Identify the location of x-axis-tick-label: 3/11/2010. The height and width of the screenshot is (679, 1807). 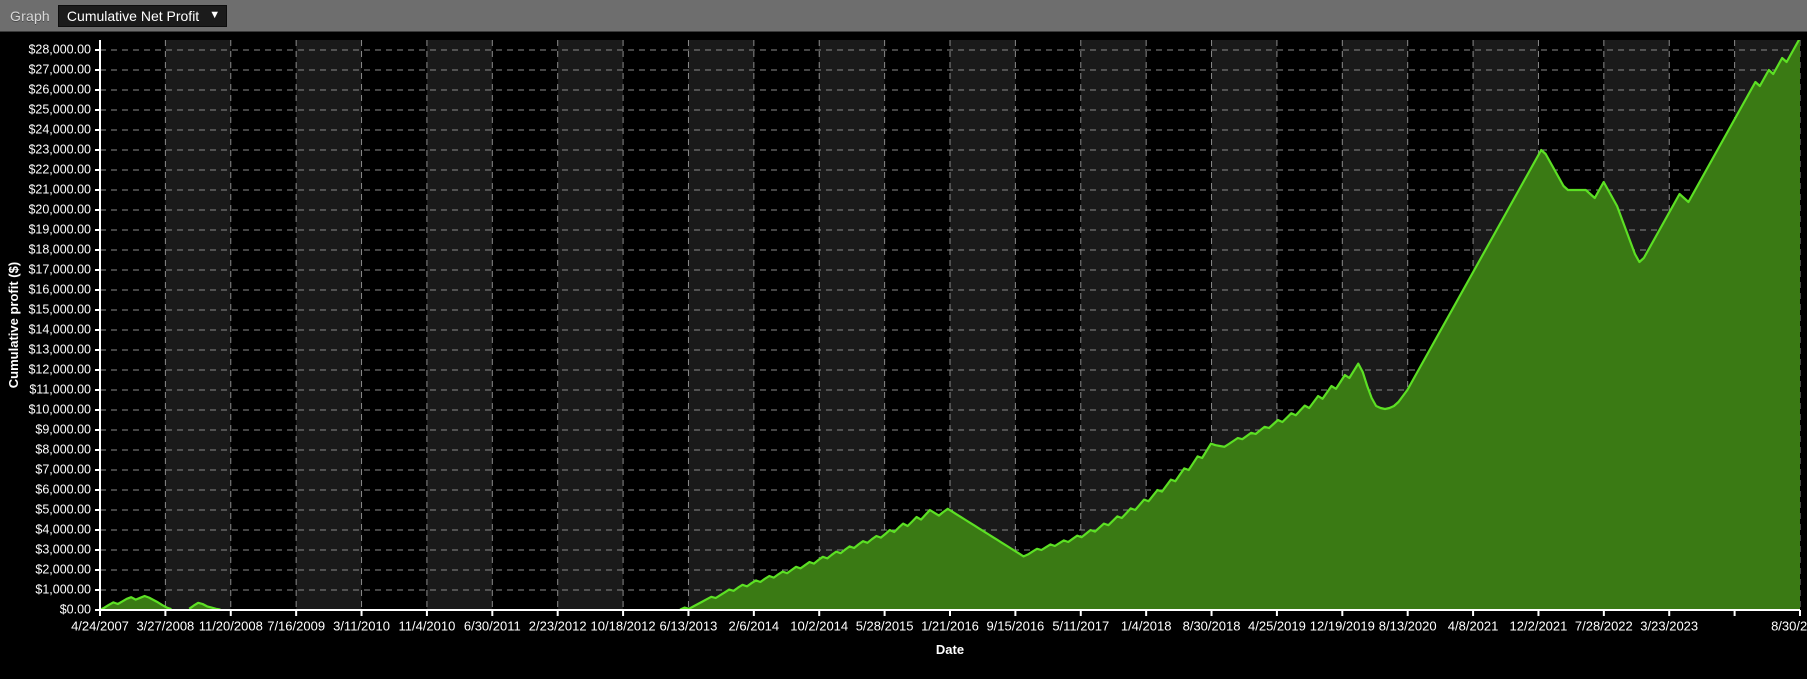
(361, 626).